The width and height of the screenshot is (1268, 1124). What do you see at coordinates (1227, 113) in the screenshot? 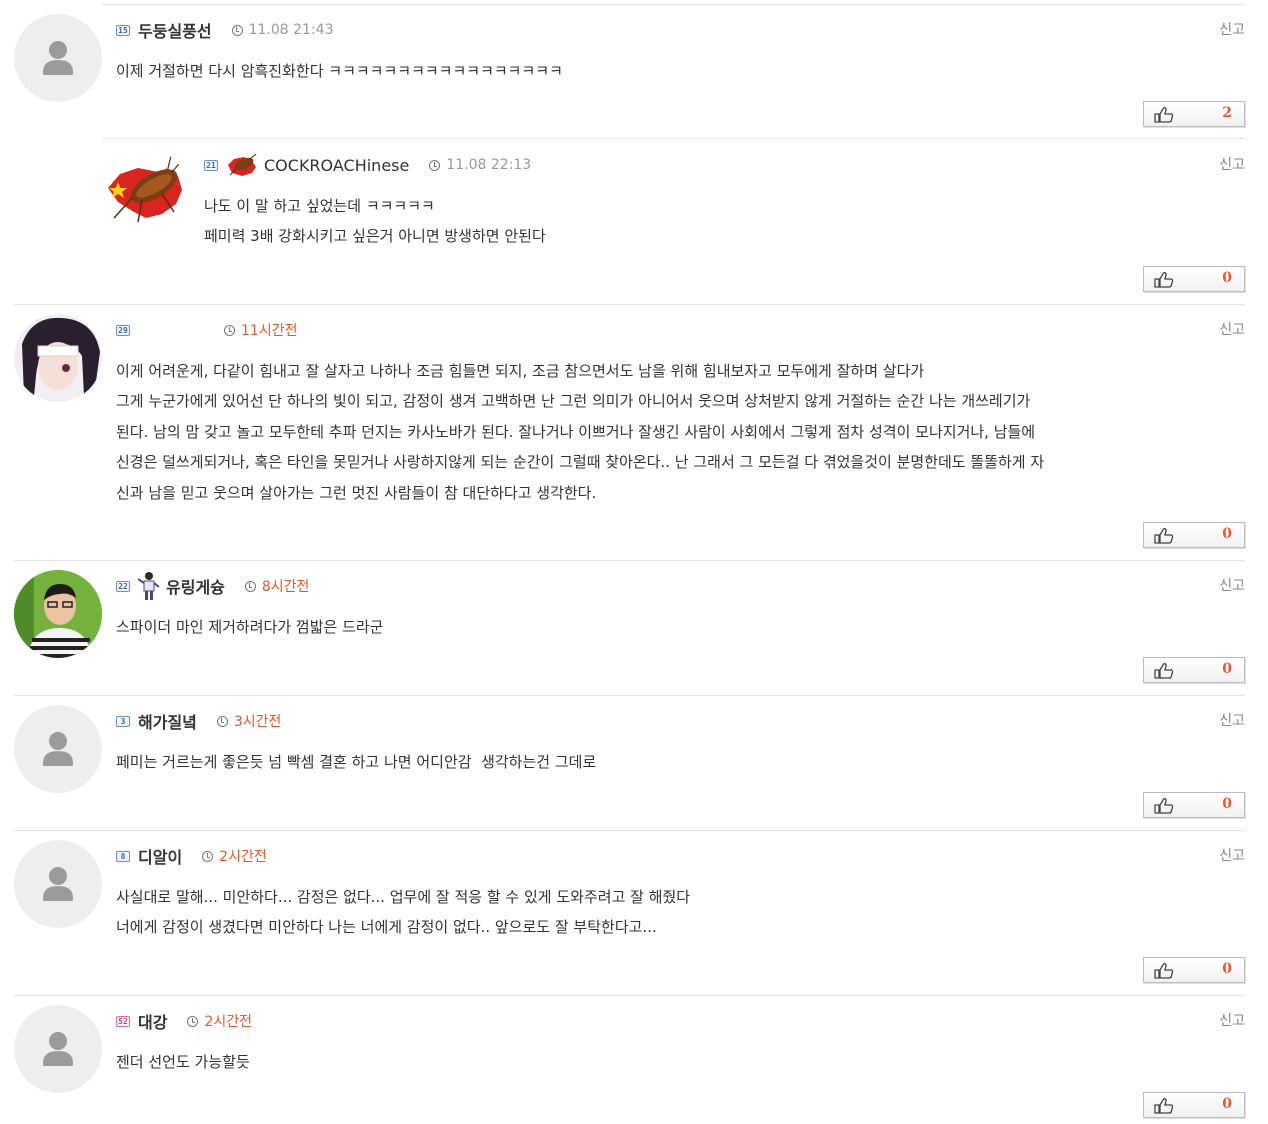
I see `like-count: 2` at bounding box center [1227, 113].